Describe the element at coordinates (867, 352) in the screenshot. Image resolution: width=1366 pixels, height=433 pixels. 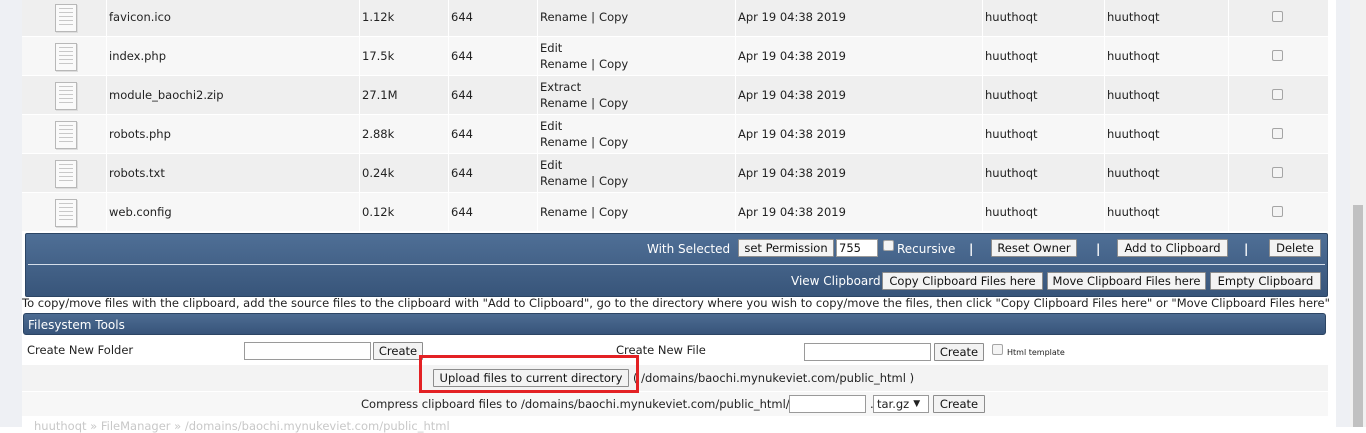
I see `new-file-input` at that location.